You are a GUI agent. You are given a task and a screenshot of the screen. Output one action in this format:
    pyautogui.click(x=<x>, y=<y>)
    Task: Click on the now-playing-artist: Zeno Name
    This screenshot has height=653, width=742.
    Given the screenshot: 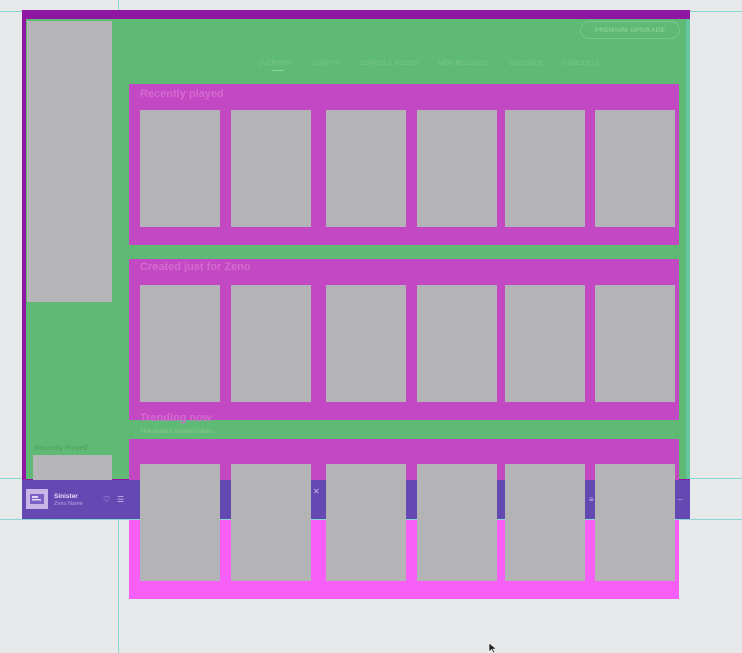 What is the action you would take?
    pyautogui.click(x=68, y=504)
    